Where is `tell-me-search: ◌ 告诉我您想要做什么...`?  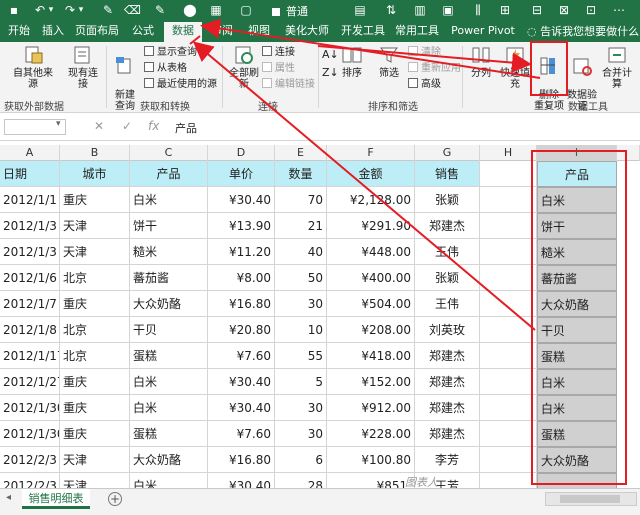 tell-me-search: ◌ 告诉我您想要做什么... is located at coordinates (583, 31).